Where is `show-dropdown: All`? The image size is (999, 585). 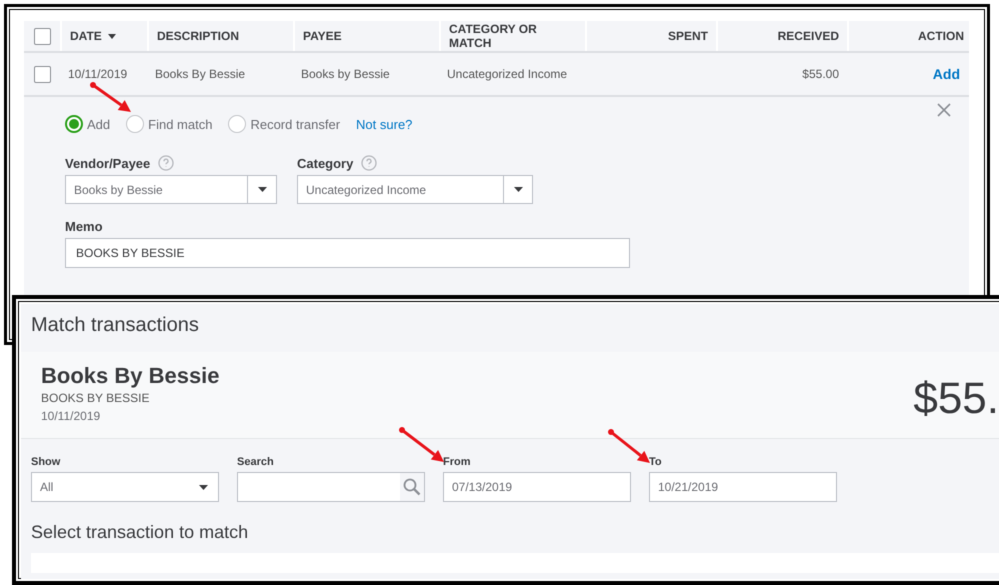 show-dropdown: All is located at coordinates (125, 487).